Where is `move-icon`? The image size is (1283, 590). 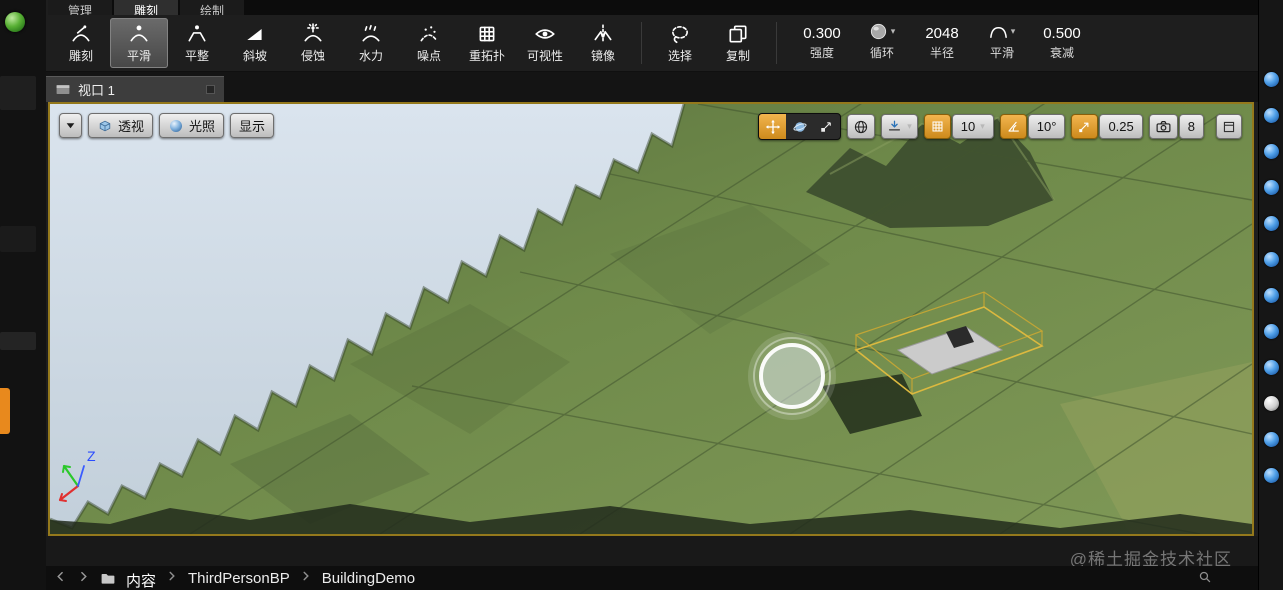 move-icon is located at coordinates (773, 127).